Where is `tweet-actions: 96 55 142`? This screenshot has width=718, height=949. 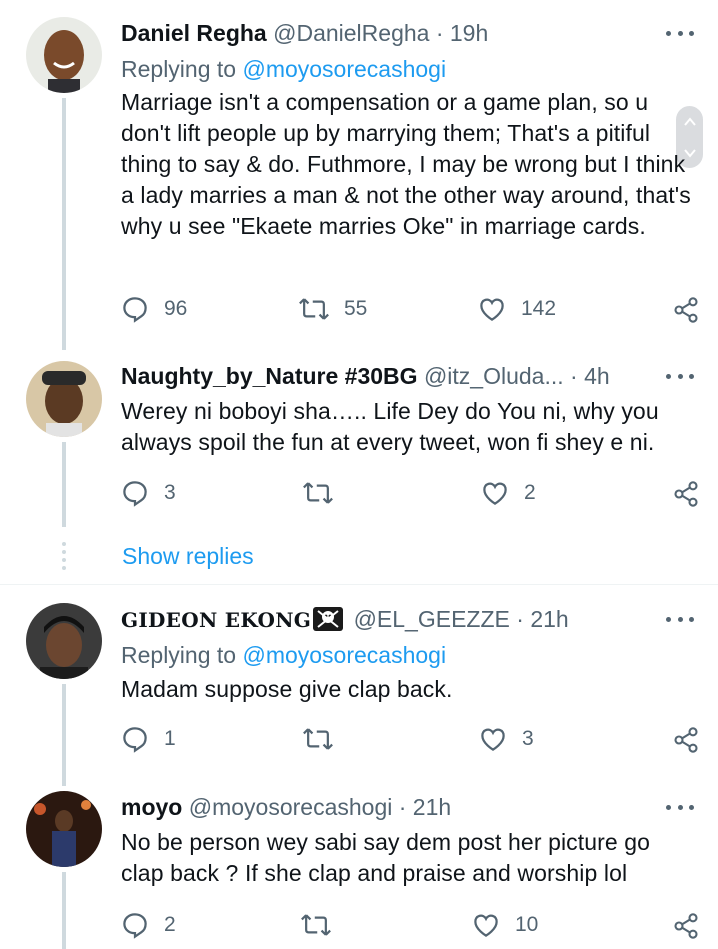 tweet-actions: 96 55 142 is located at coordinates (410, 309).